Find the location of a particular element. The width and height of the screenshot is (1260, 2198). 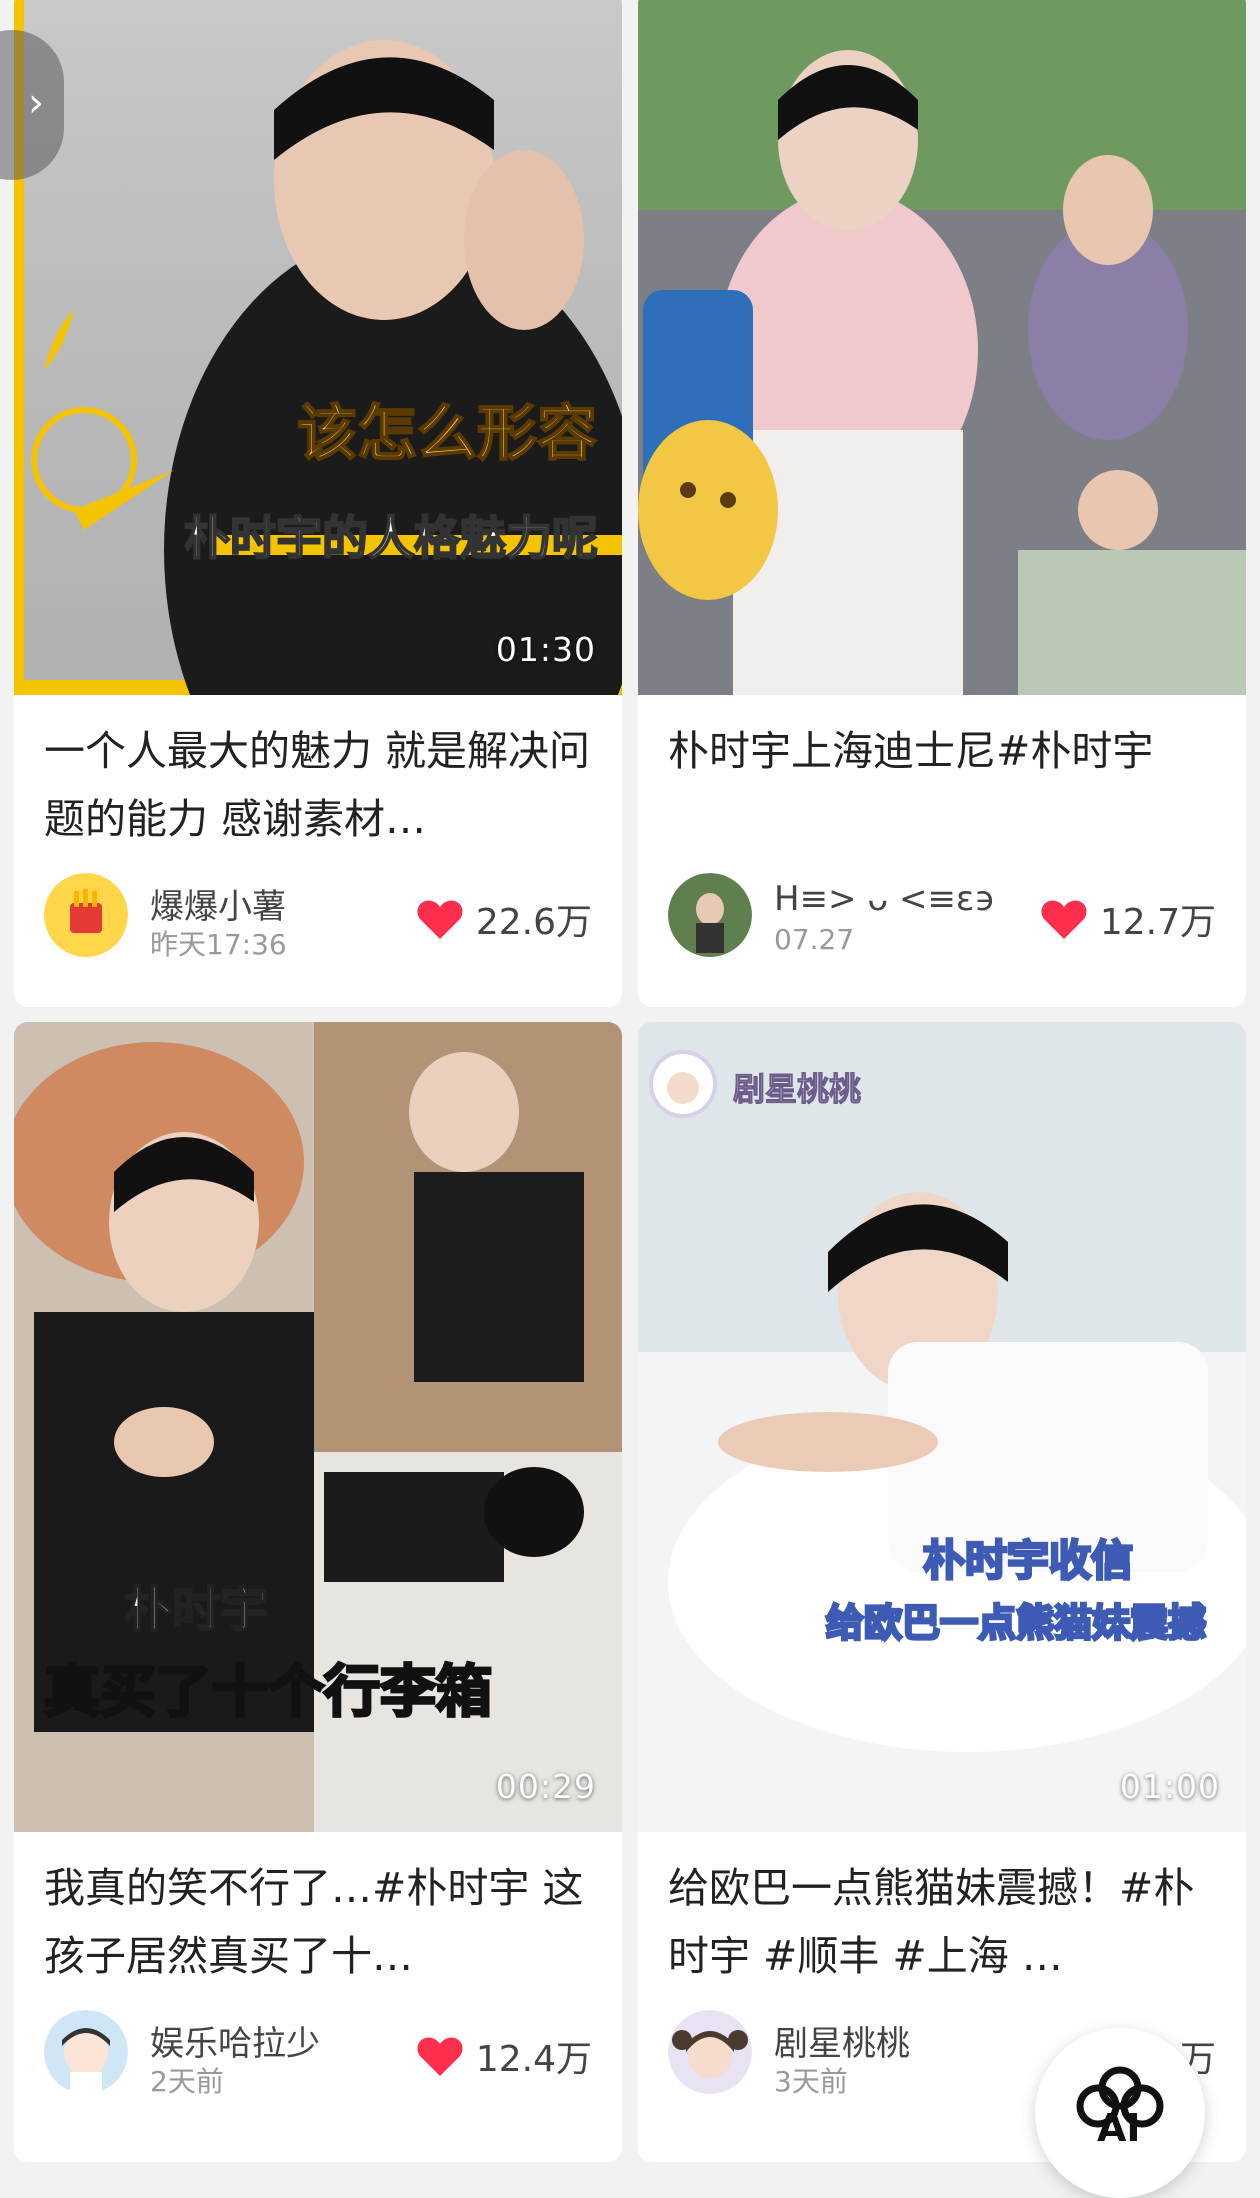

chevron-right-icon: › is located at coordinates (36, 103).